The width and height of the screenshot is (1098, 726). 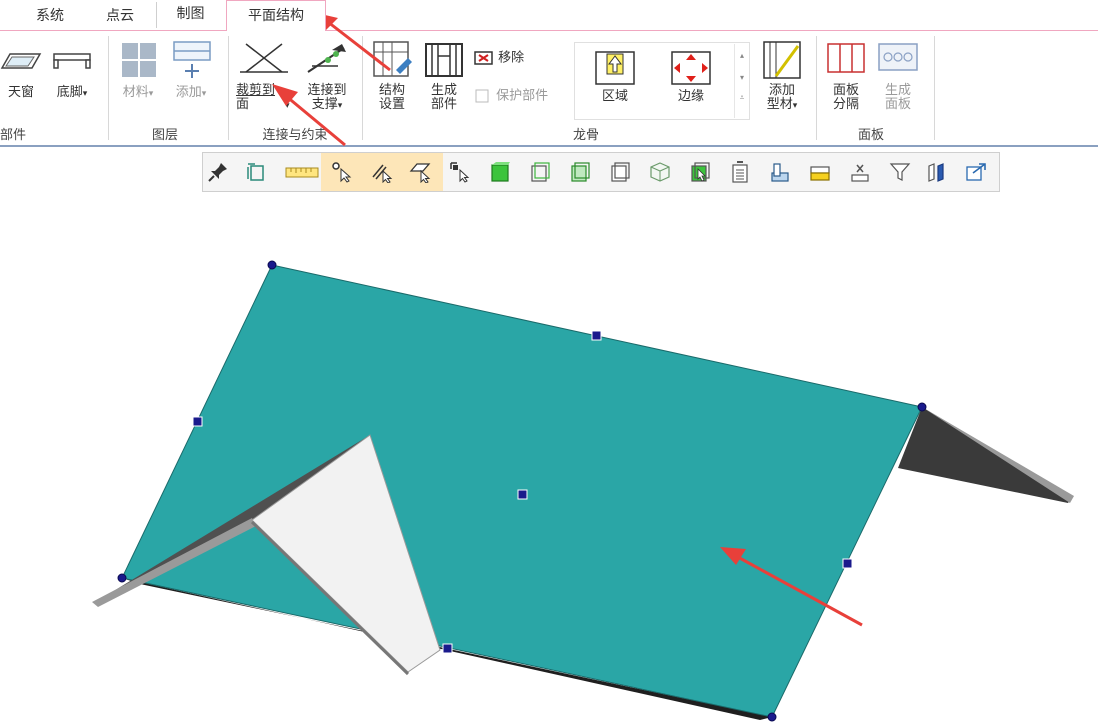 What do you see at coordinates (50, 16) in the screenshot?
I see `tab-system: 系统` at bounding box center [50, 16].